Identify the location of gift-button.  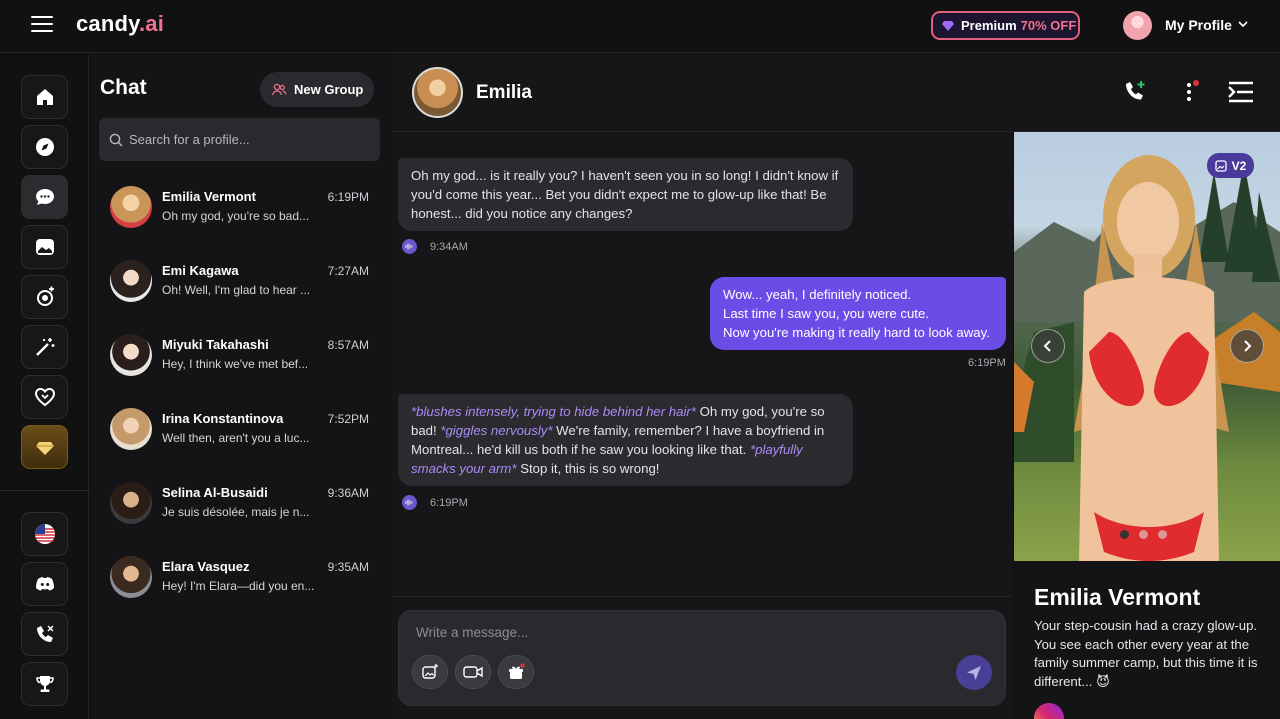
(516, 672).